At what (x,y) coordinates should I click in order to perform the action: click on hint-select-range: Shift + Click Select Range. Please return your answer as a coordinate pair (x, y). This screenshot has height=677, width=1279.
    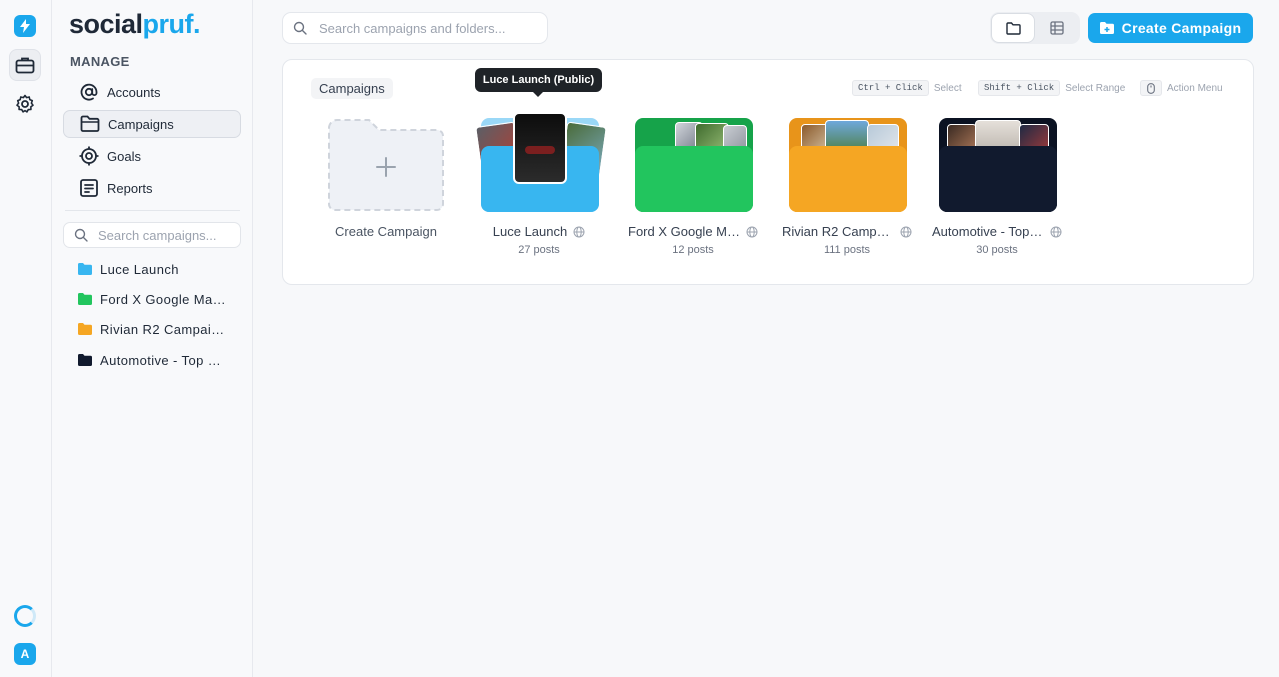
    Looking at the image, I should click on (1051, 88).